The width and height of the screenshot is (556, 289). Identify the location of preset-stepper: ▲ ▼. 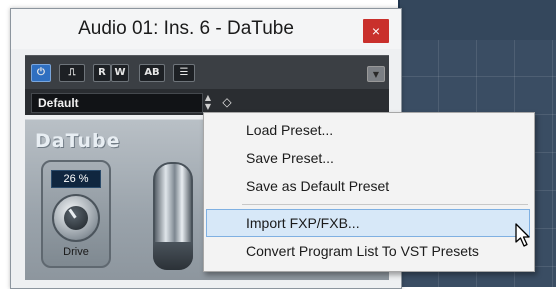
(208, 102).